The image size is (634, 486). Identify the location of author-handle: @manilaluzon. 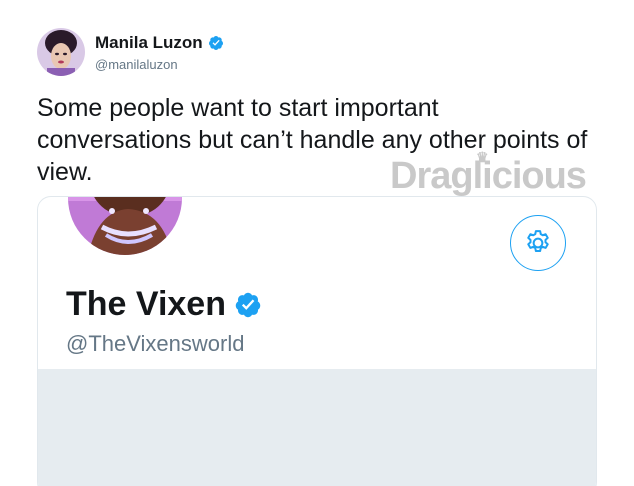
(159, 64).